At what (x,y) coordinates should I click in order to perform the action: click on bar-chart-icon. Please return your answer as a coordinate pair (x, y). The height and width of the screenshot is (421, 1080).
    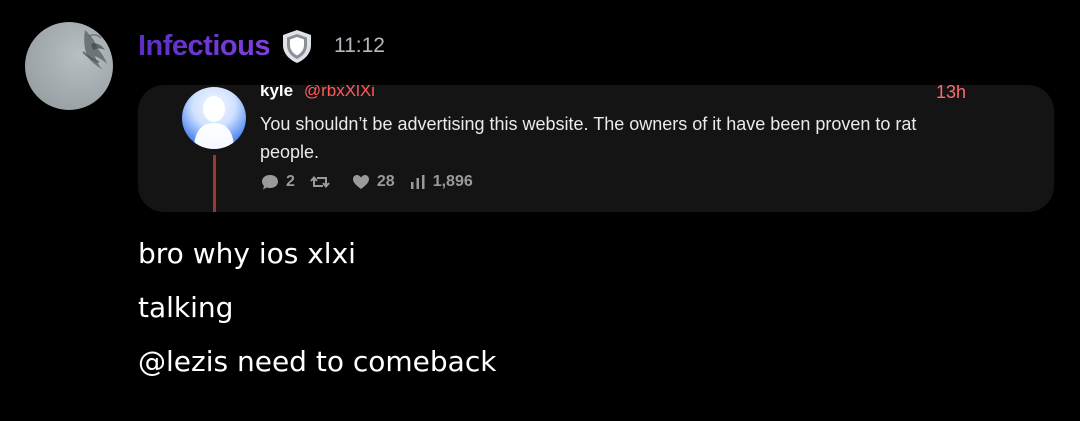
    Looking at the image, I should click on (417, 182).